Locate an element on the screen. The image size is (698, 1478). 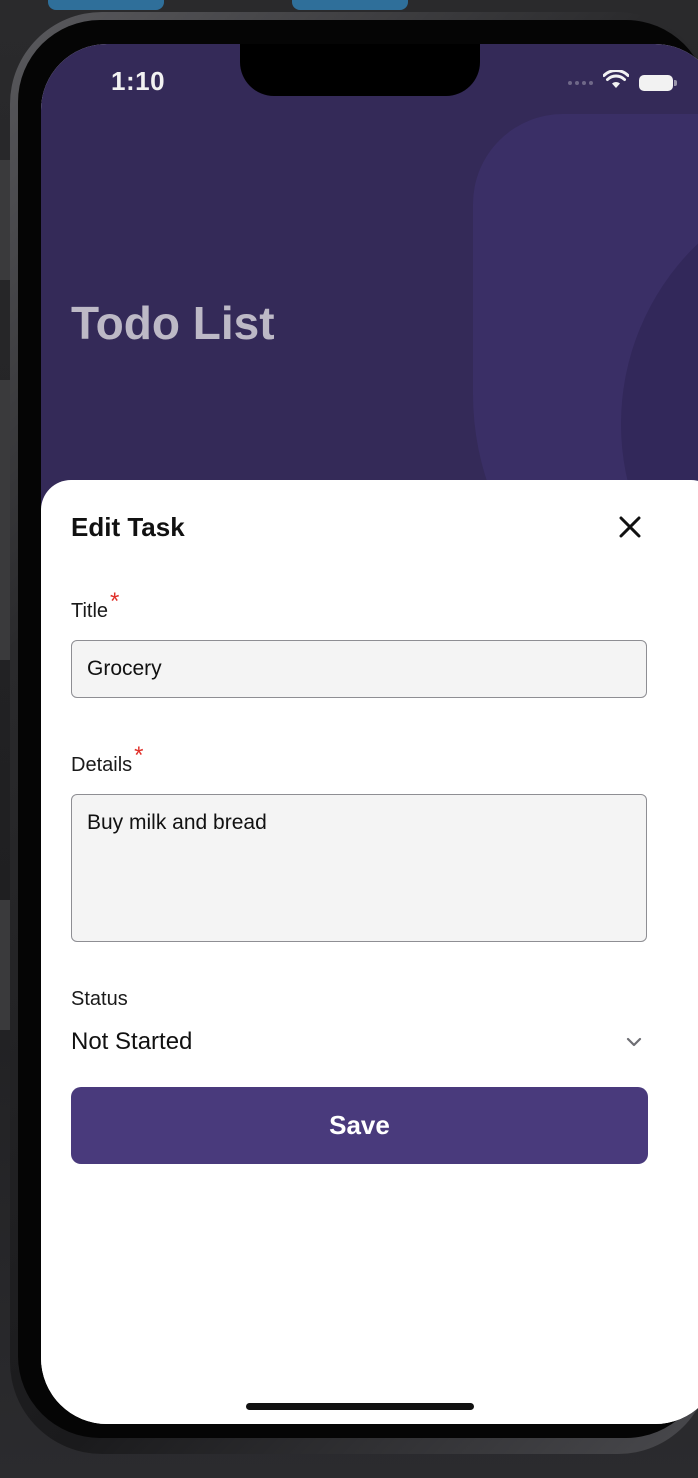
title-label: Title* is located at coordinates (95, 606).